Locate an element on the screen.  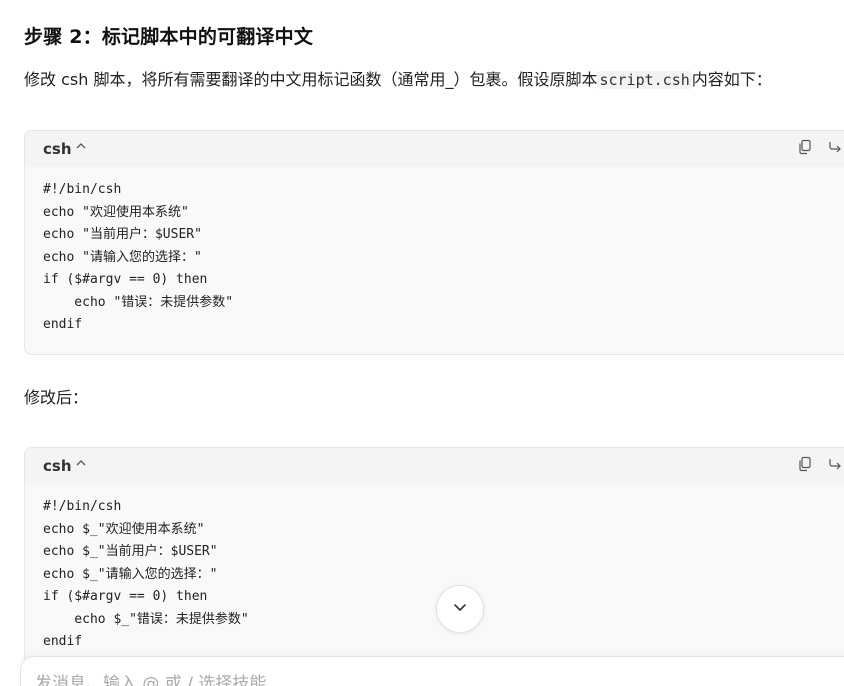
code-line: echo $_"欢迎使用本系统" is located at coordinates (124, 529).